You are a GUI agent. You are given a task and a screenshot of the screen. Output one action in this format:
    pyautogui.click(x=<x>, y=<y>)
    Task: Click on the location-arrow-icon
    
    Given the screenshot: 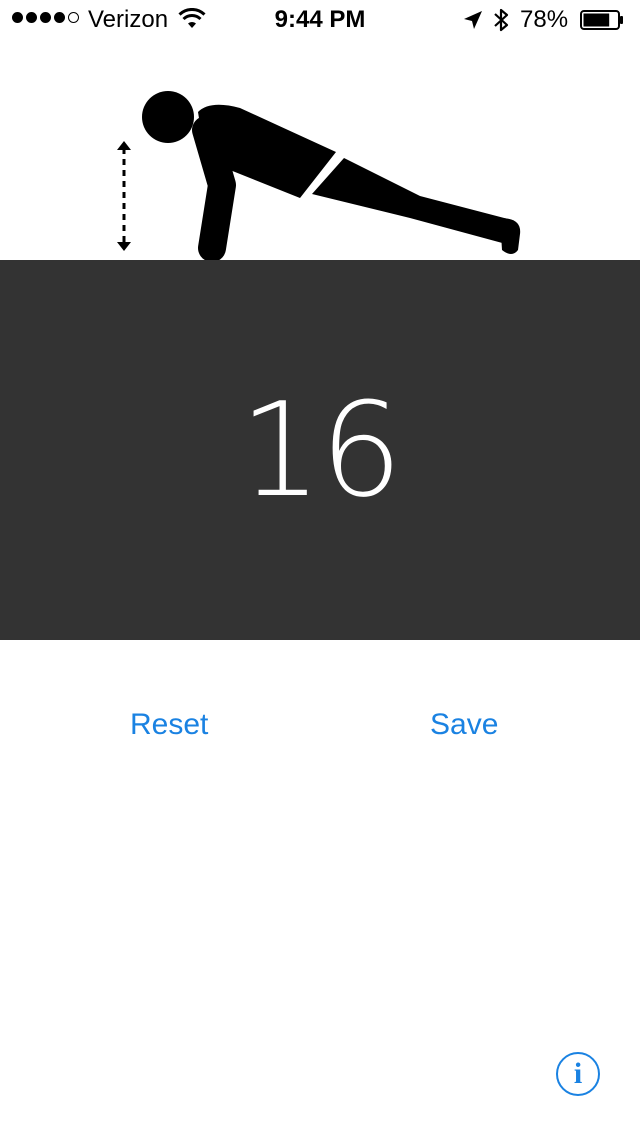 What is the action you would take?
    pyautogui.click(x=473, y=20)
    